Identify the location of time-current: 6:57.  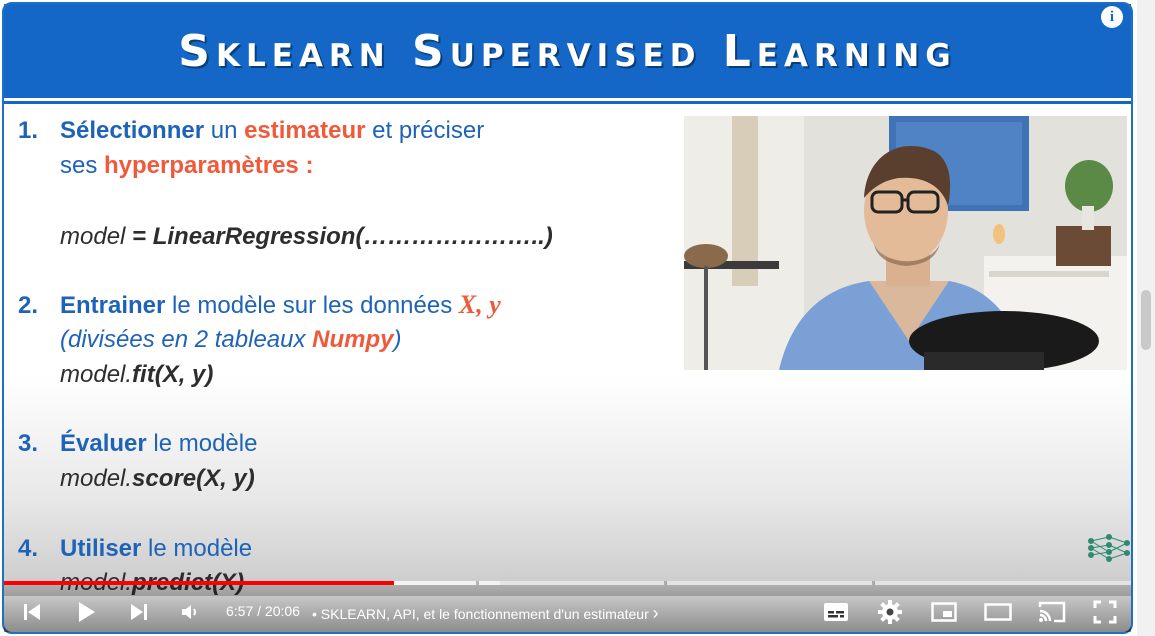
(240, 611).